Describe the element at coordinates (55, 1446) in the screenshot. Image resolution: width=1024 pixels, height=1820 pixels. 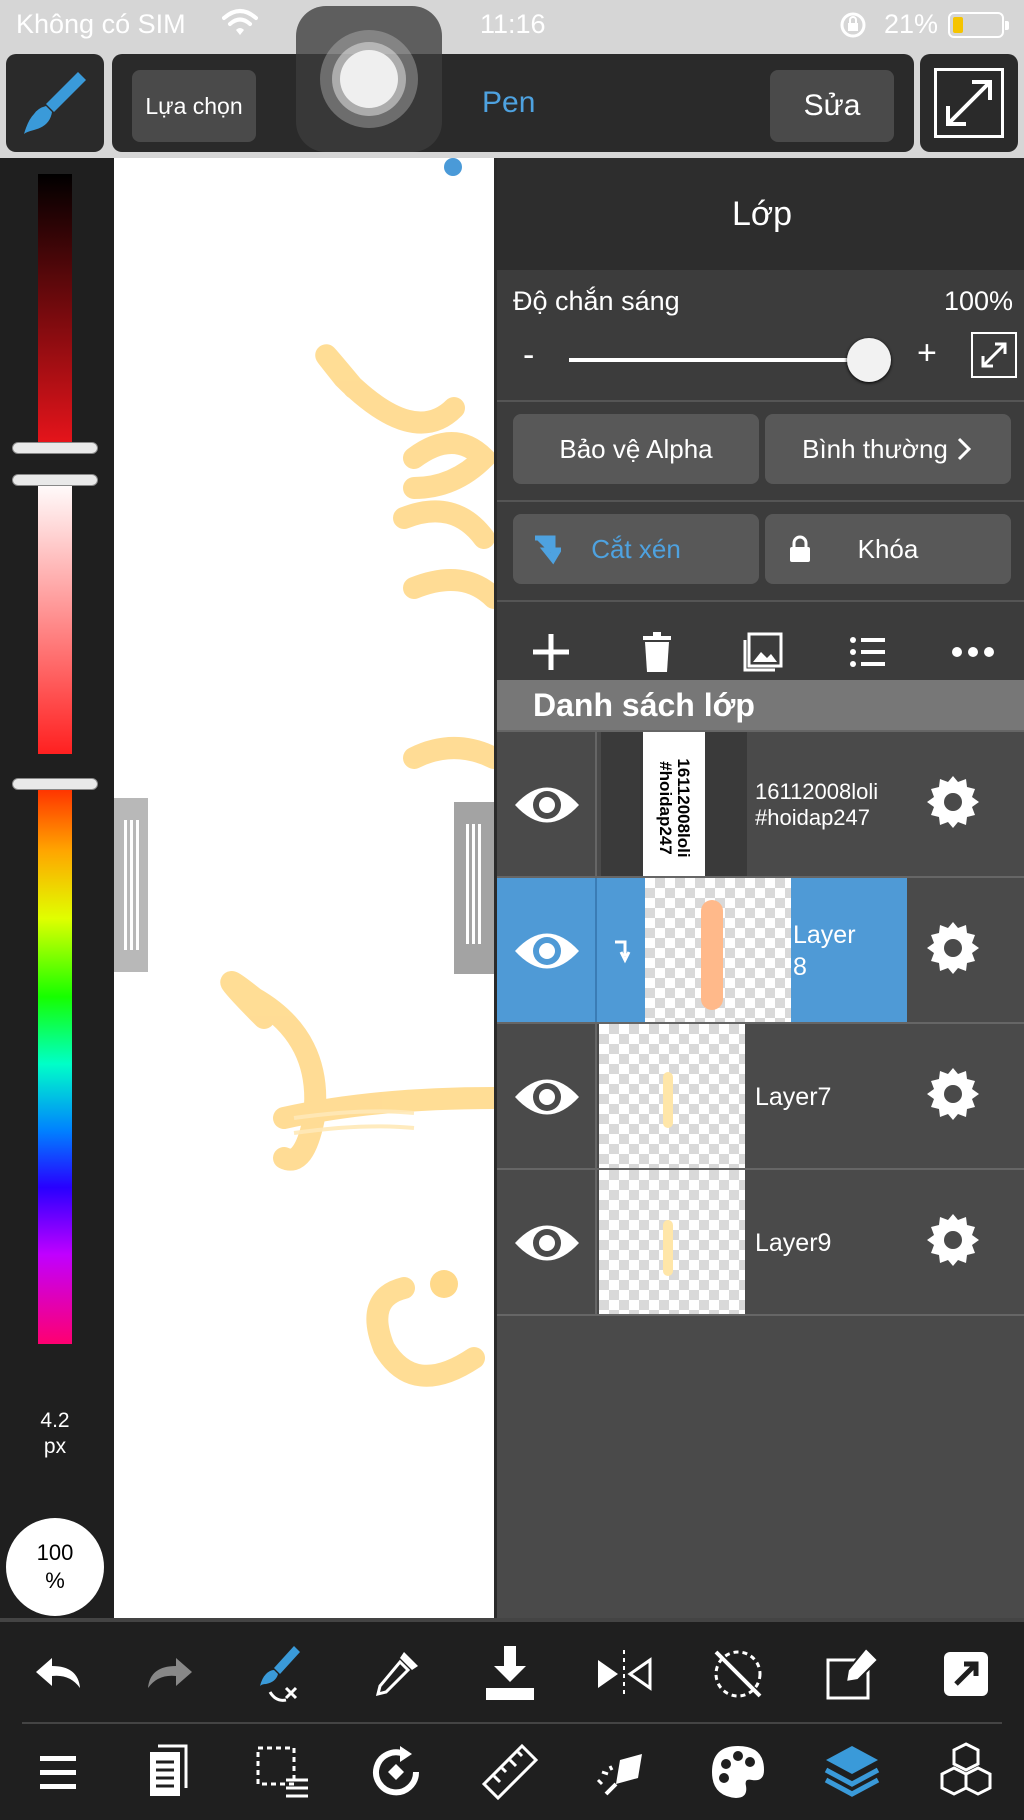
I see `brush-size-unit: px` at that location.